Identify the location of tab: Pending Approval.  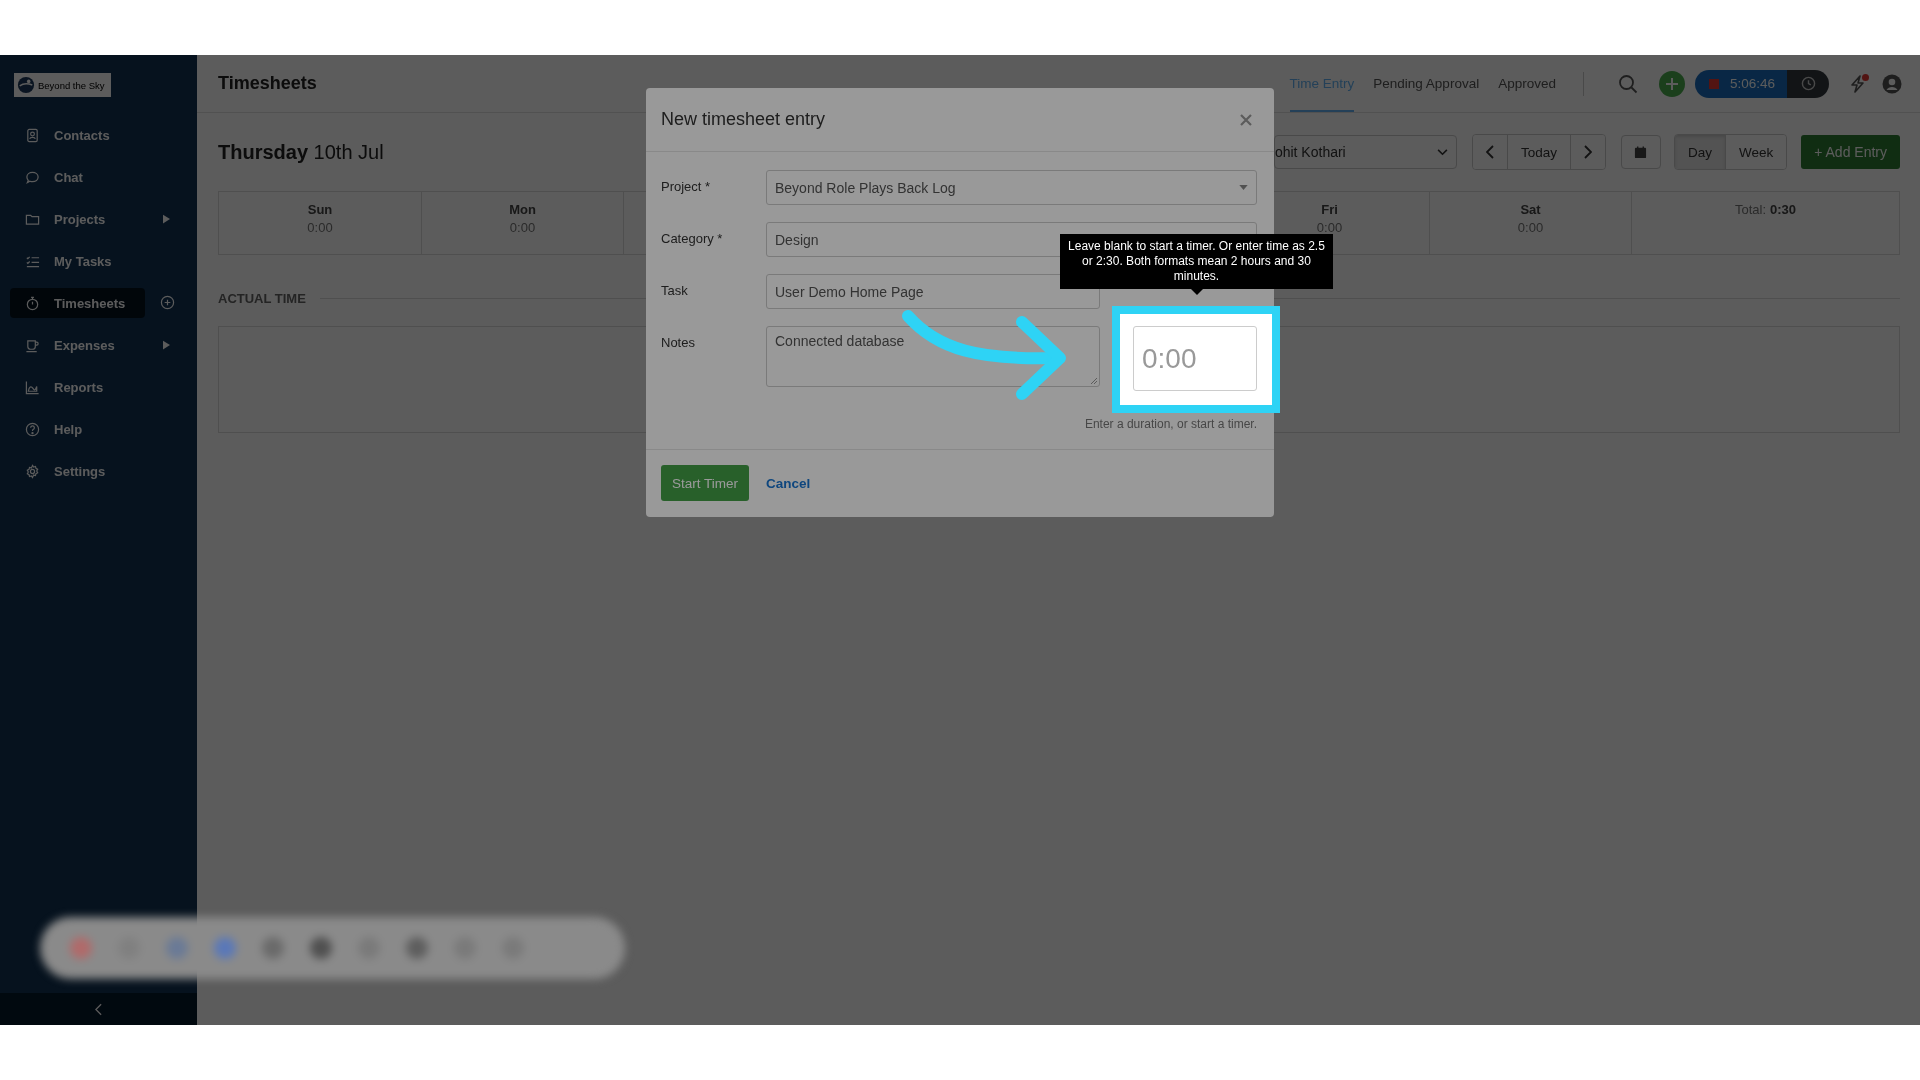
(1426, 83).